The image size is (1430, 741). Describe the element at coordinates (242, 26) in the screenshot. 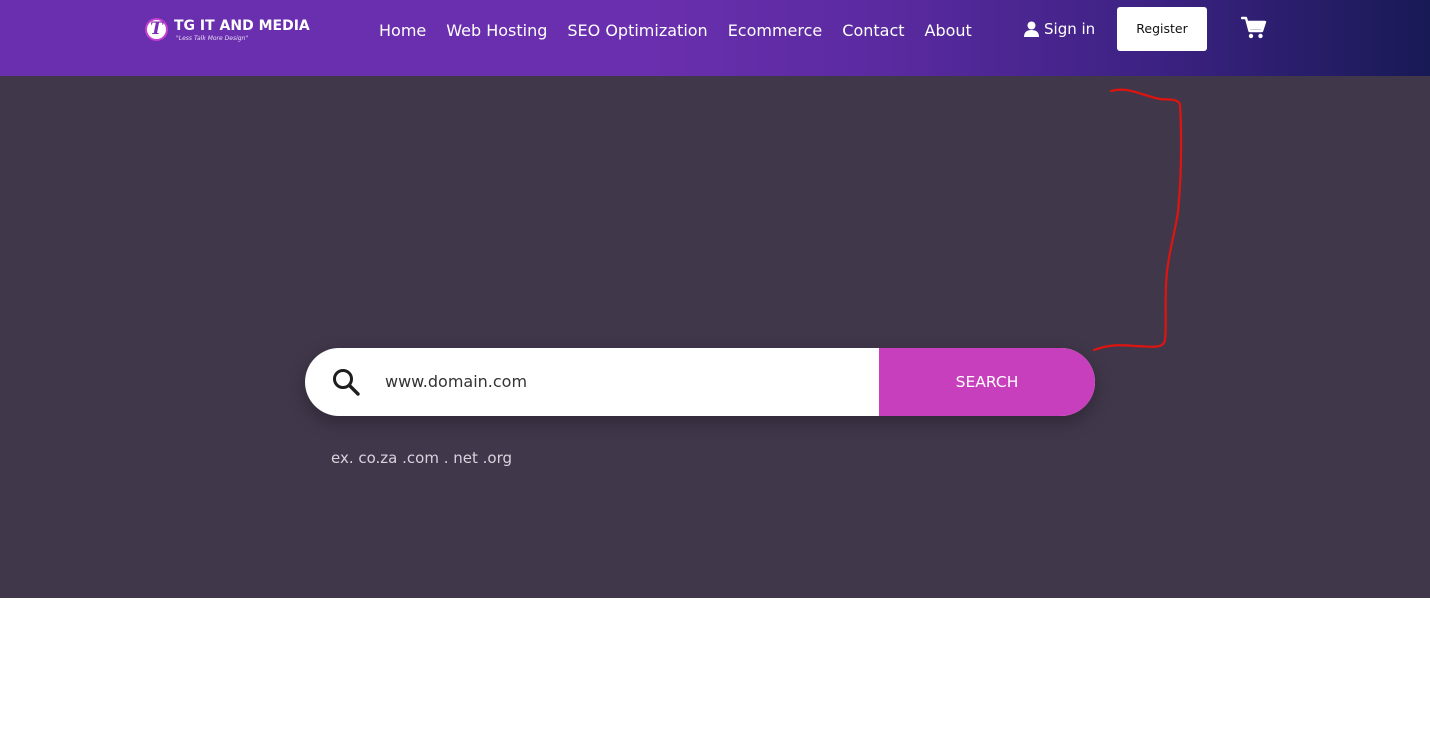

I see `logo-title: TG IT AND MEDIA` at that location.